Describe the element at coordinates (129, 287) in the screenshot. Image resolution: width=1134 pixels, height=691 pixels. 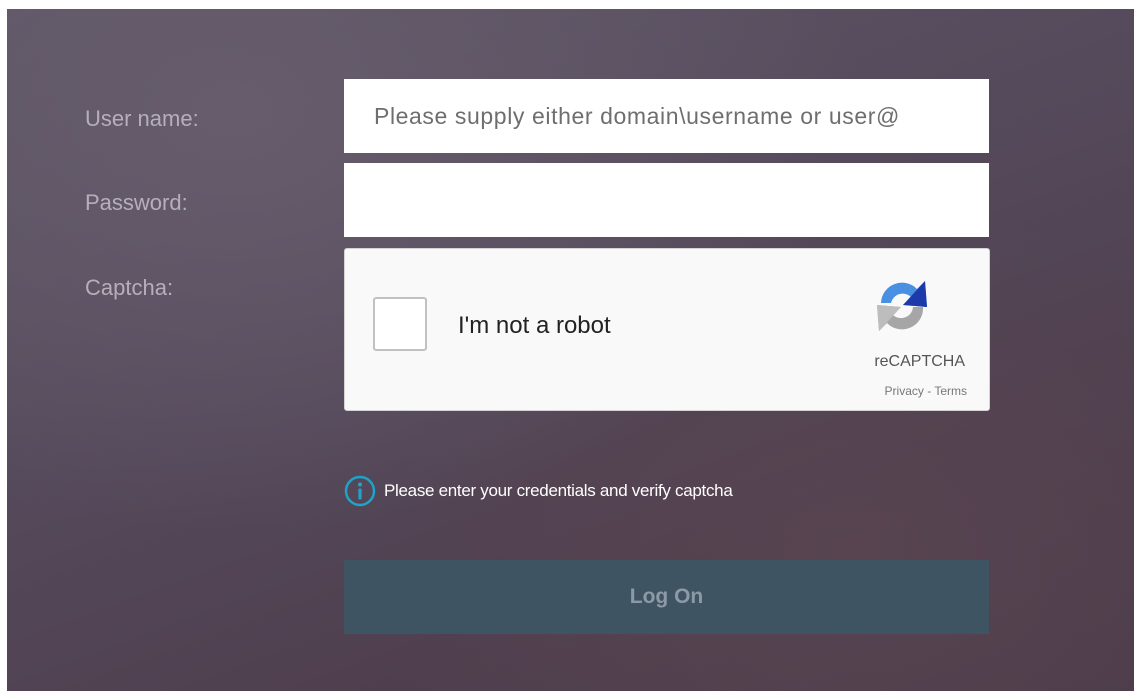
I see `captcha-label: Captcha:` at that location.